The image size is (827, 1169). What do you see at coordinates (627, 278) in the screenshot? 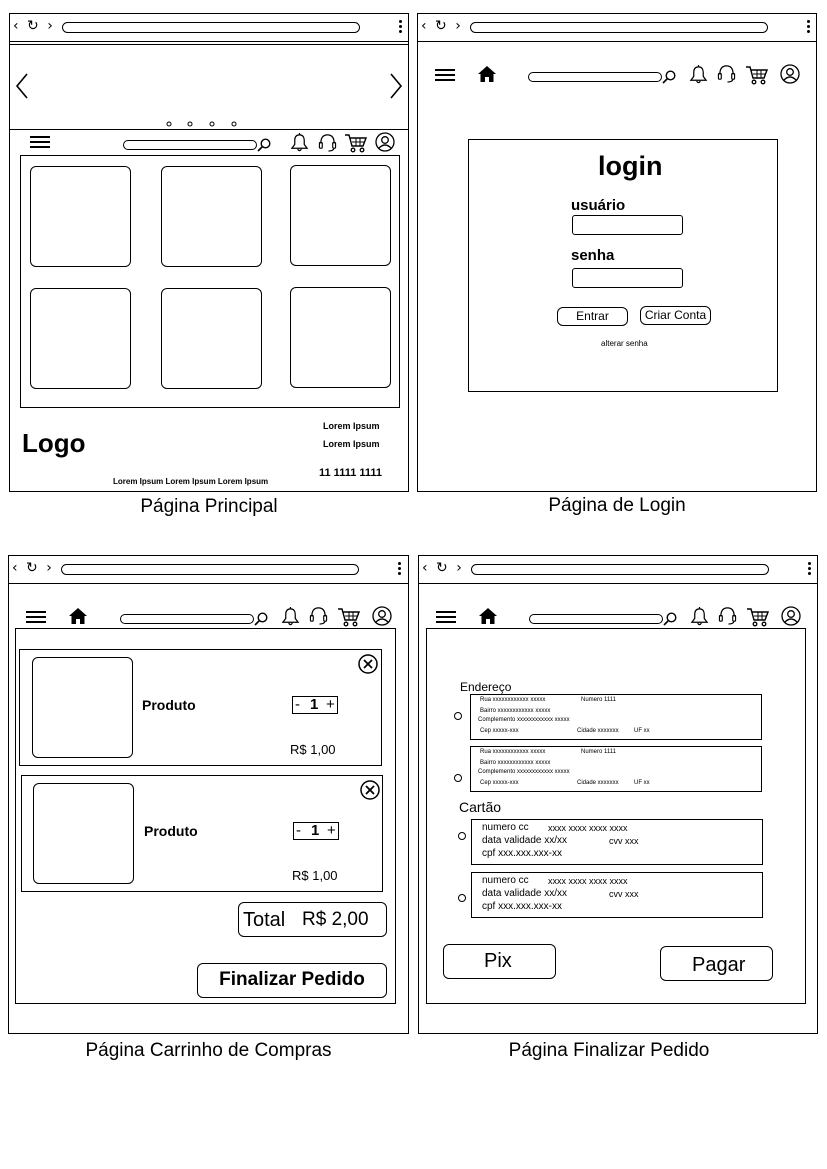
I see `password-field` at bounding box center [627, 278].